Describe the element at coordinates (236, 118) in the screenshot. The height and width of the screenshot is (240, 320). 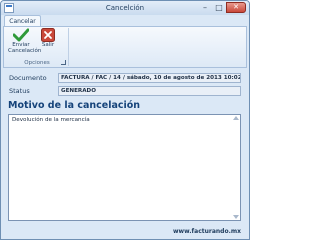
I see `scroll-up-icon` at that location.